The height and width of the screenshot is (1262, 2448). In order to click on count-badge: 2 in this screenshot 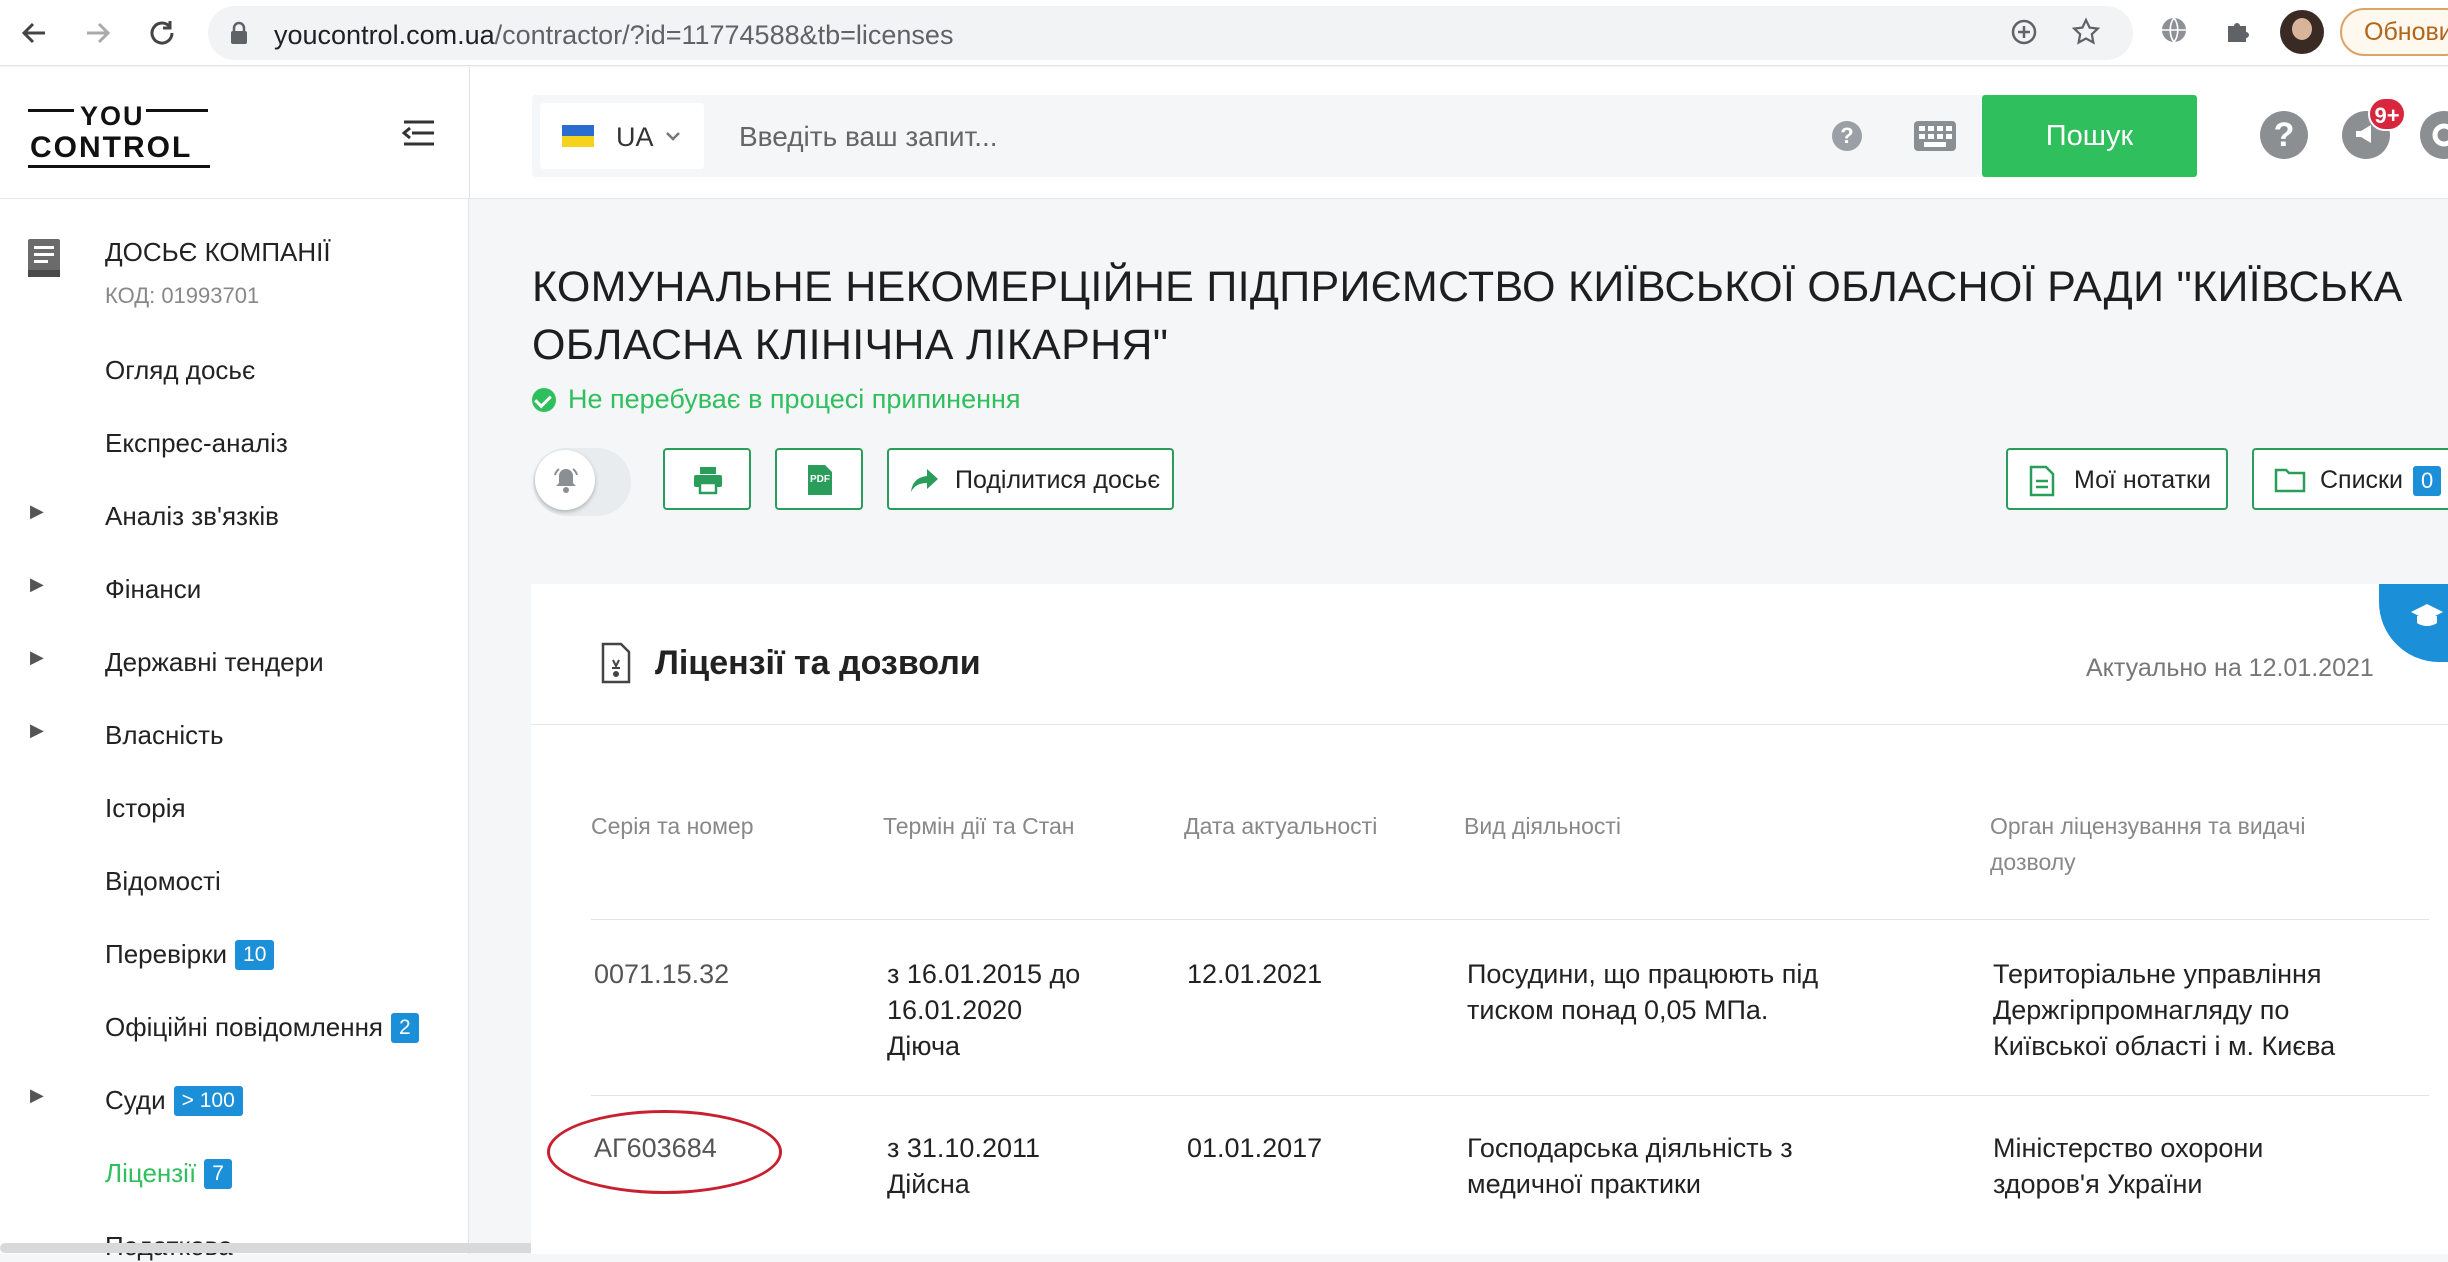, I will do `click(405, 1028)`.